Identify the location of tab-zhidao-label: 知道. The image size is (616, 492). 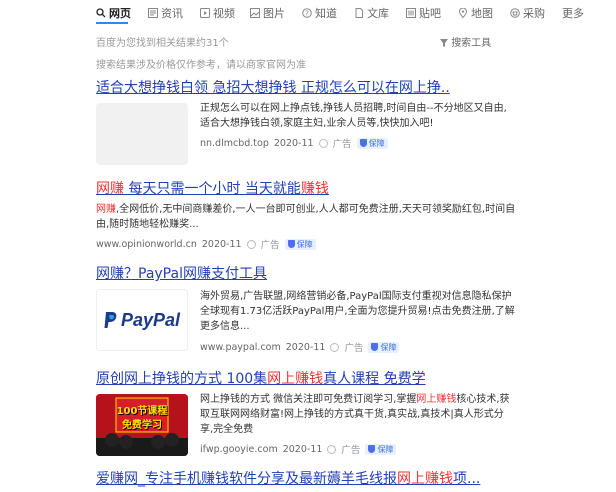
(326, 13).